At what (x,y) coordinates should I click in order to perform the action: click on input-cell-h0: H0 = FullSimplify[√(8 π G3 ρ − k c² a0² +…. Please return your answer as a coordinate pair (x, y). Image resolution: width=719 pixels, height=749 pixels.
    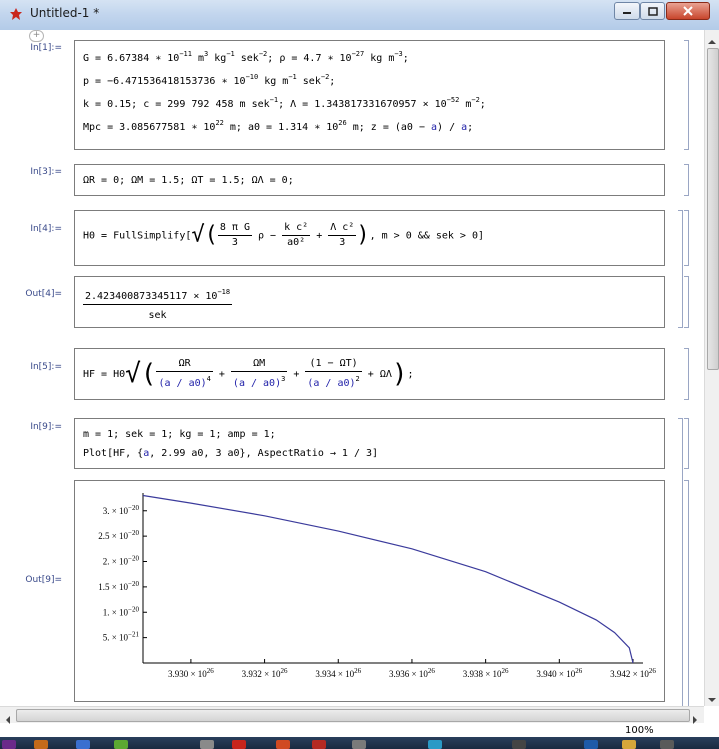
    Looking at the image, I should click on (369, 238).